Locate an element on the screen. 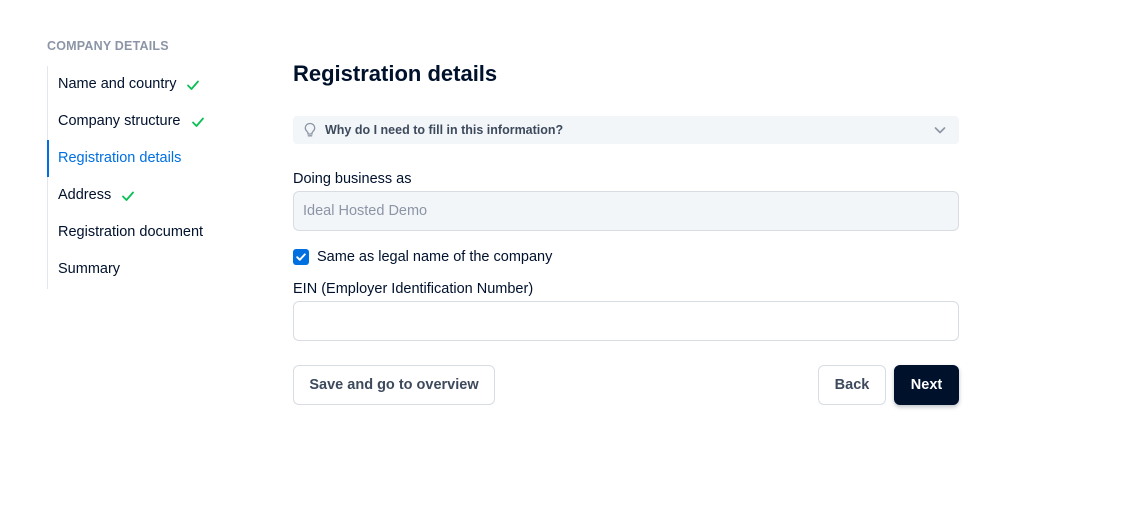  doing-business-as-input: Ideal Hosted Demo is located at coordinates (626, 211).